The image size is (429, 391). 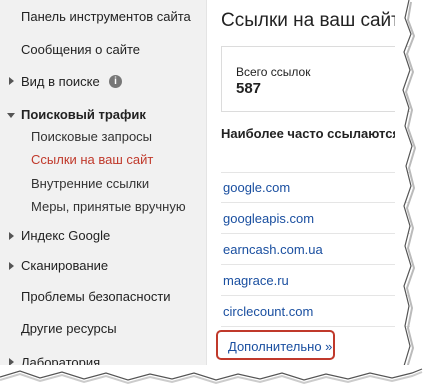 I want to click on sidebar-item-crawl: Сканирование, so click(x=64, y=265).